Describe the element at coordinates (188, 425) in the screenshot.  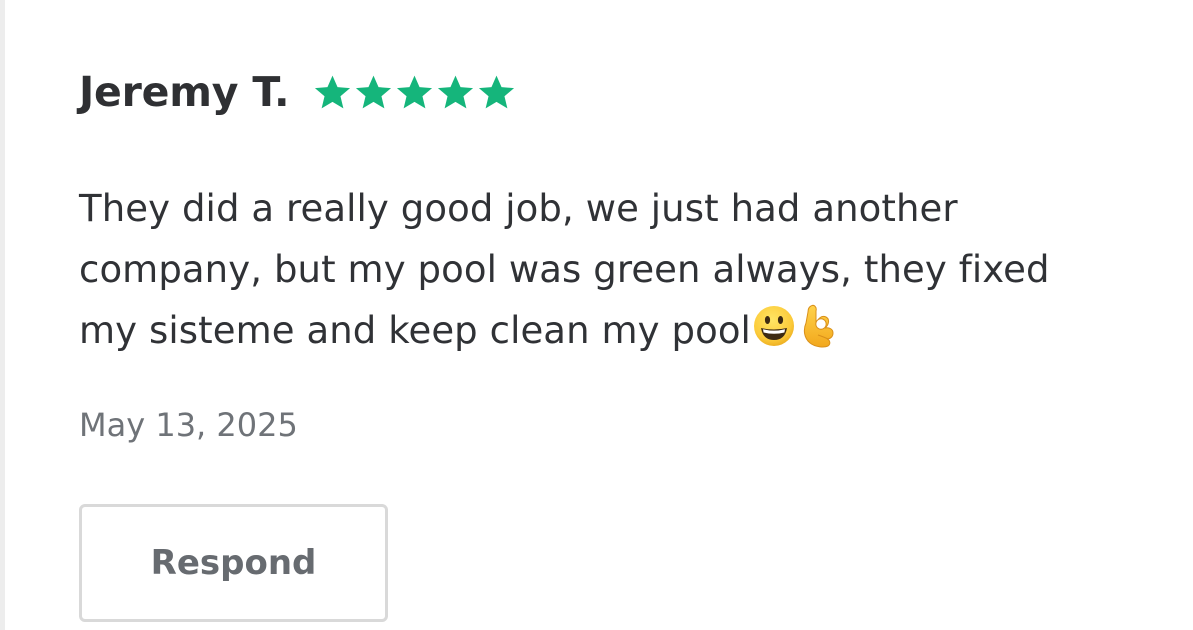
I see `review-date: May 13, 2025` at that location.